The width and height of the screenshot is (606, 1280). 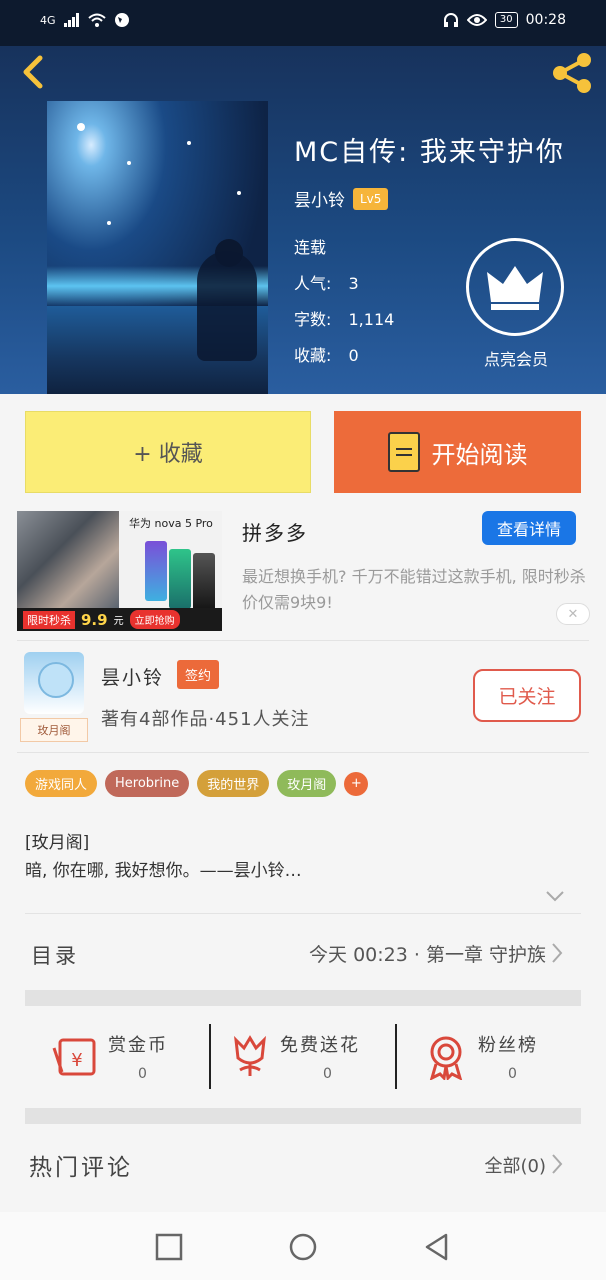 I want to click on ad-brand: 拼多多, so click(x=275, y=533).